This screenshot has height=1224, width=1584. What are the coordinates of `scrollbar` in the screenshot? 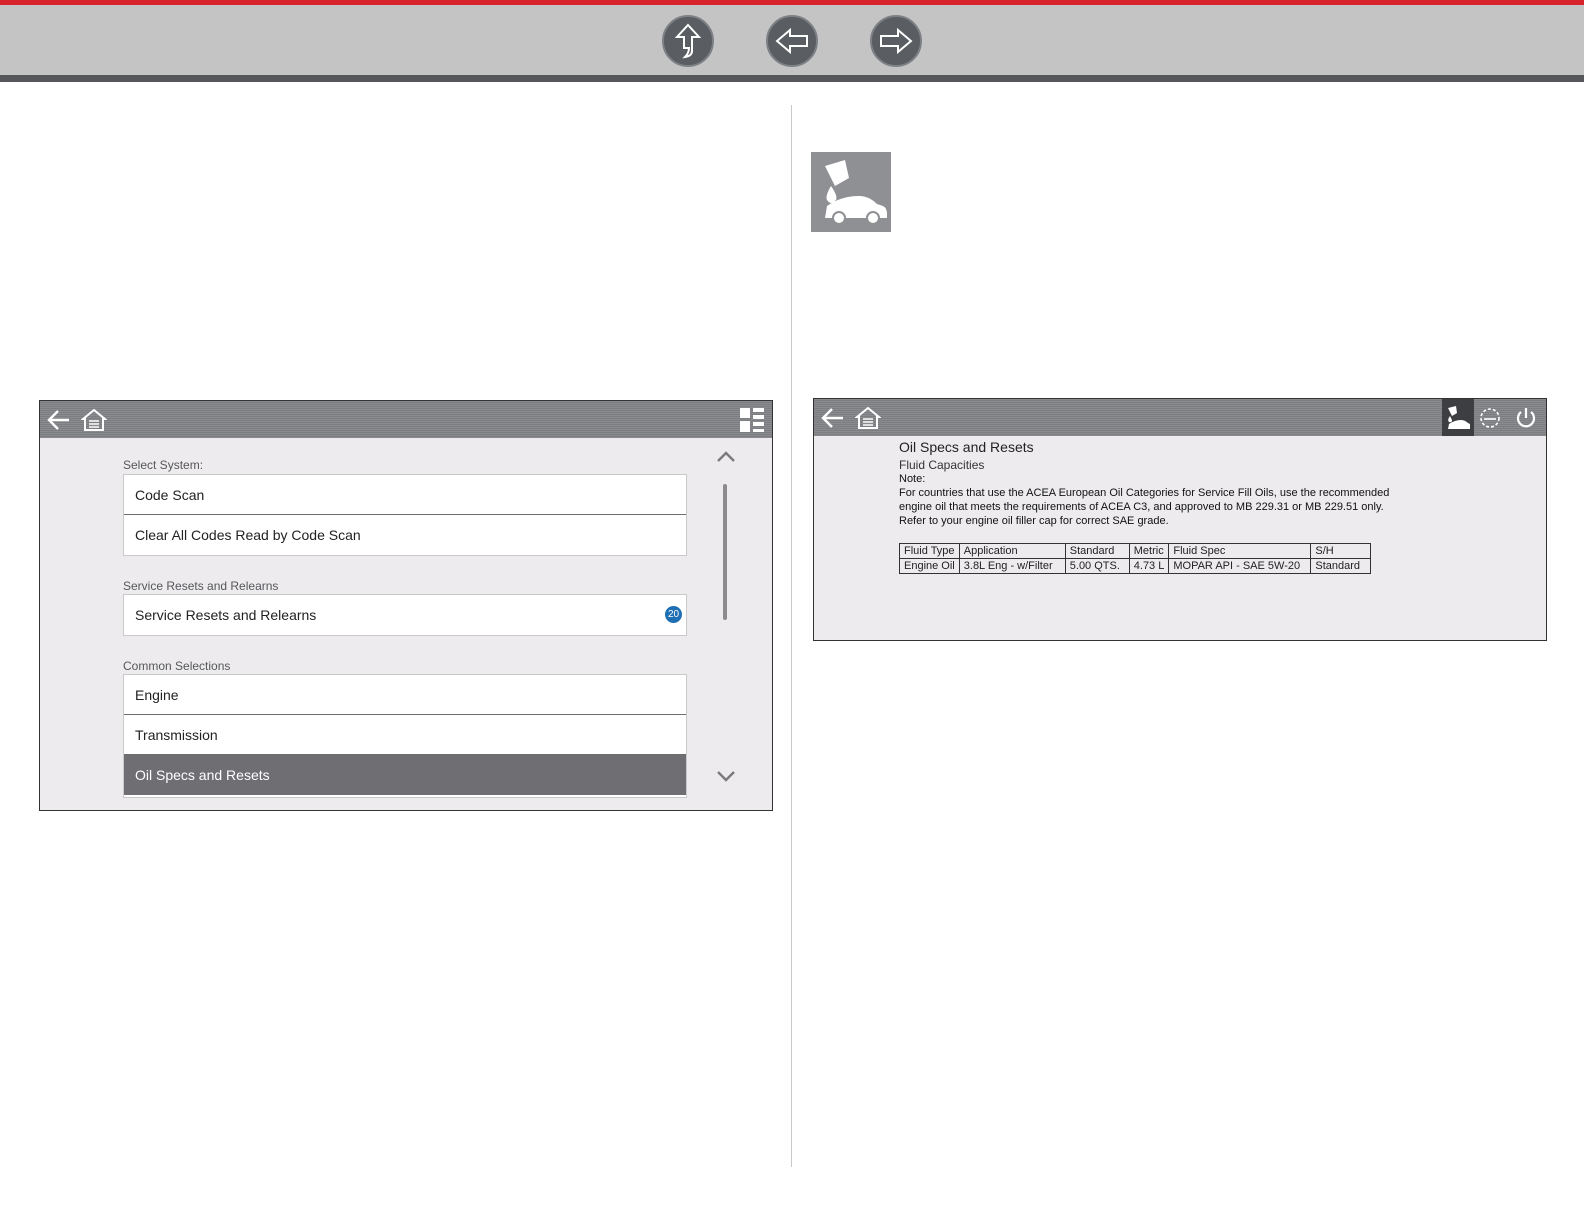 It's located at (725, 552).